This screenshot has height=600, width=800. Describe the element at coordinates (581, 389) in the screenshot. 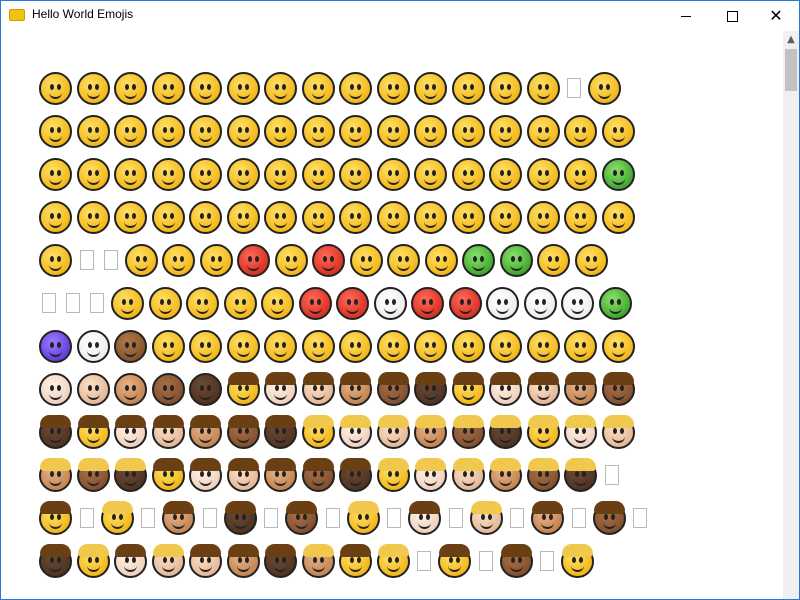

I see `emoji-boy-tone3-icon` at that location.